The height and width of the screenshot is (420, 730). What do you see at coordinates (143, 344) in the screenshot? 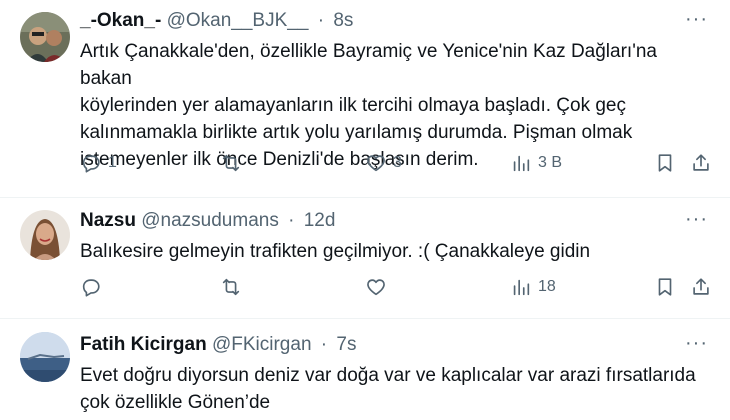
I see `display-name: Fatih Kicirgan` at bounding box center [143, 344].